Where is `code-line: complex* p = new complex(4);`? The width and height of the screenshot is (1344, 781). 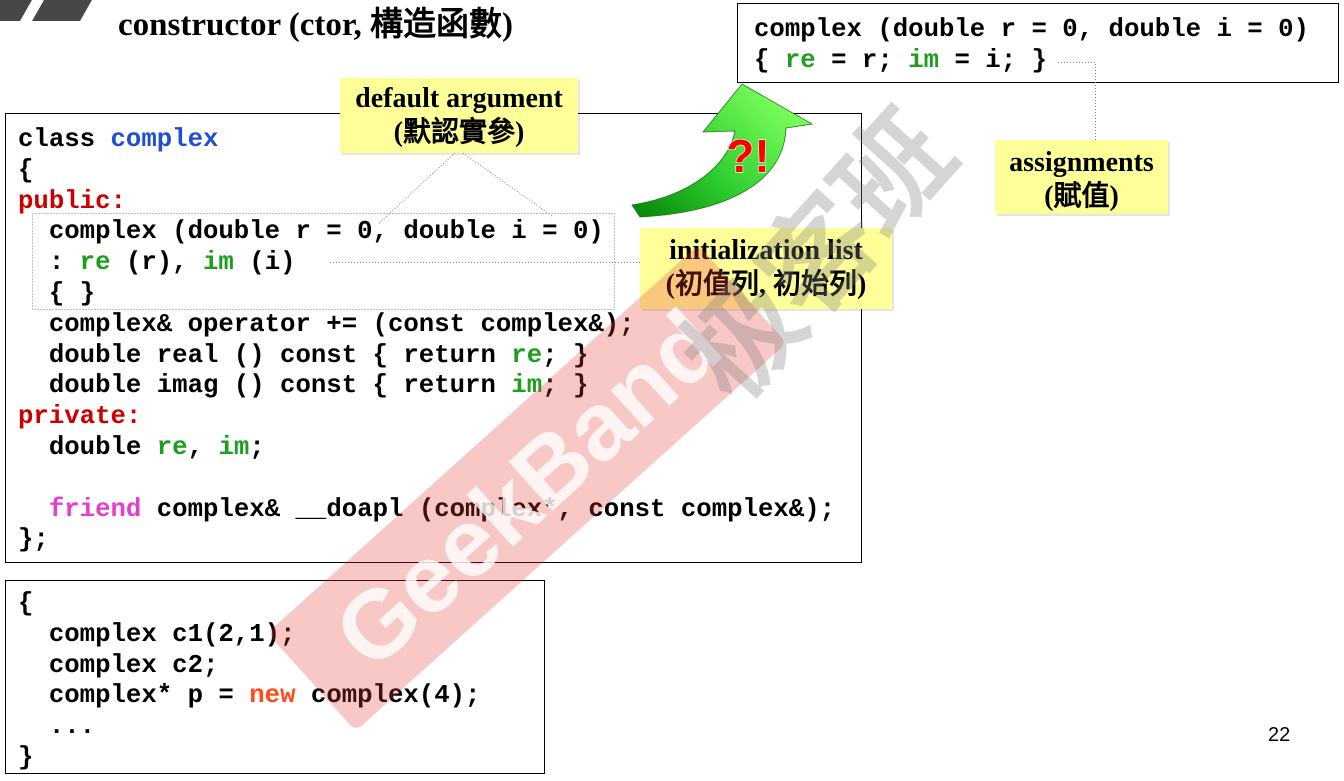 code-line: complex* p = new complex(4); is located at coordinates (281, 696).